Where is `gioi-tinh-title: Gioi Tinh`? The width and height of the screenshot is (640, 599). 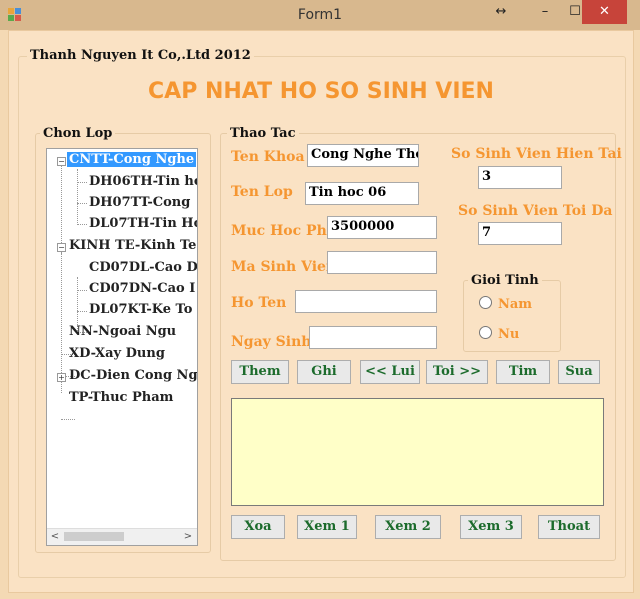
gioi-tinh-title: Gioi Tinh is located at coordinates (505, 280).